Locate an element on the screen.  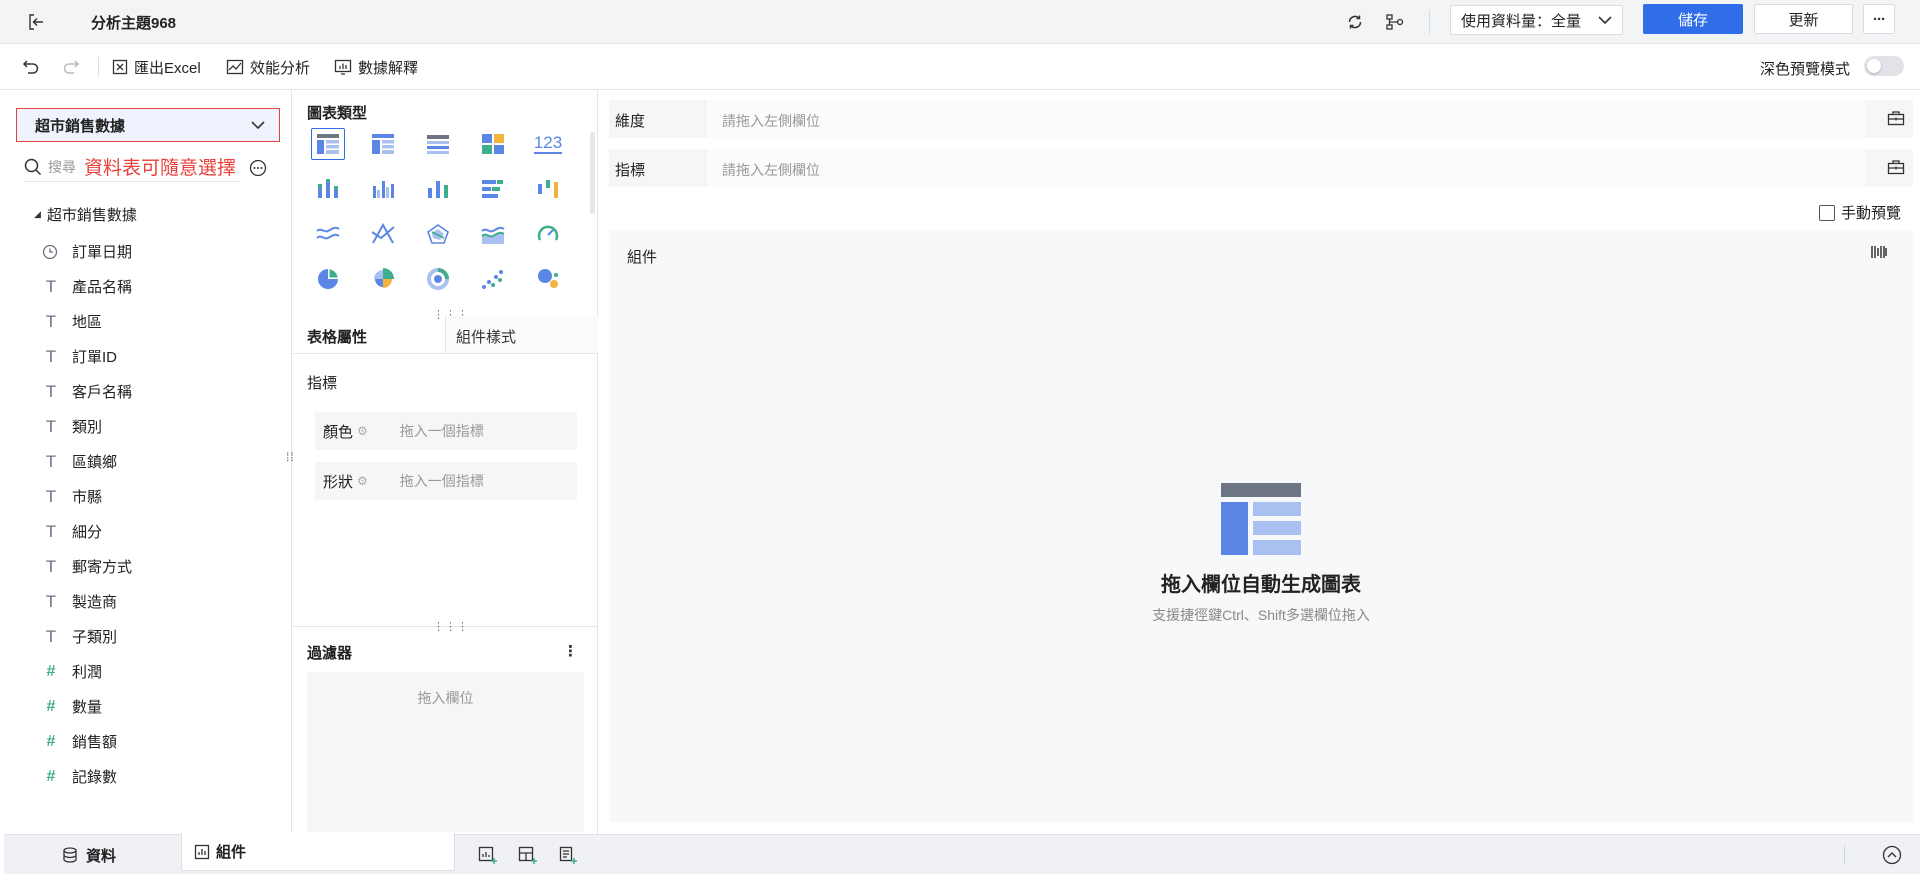
field-label: 數量 is located at coordinates (87, 707).